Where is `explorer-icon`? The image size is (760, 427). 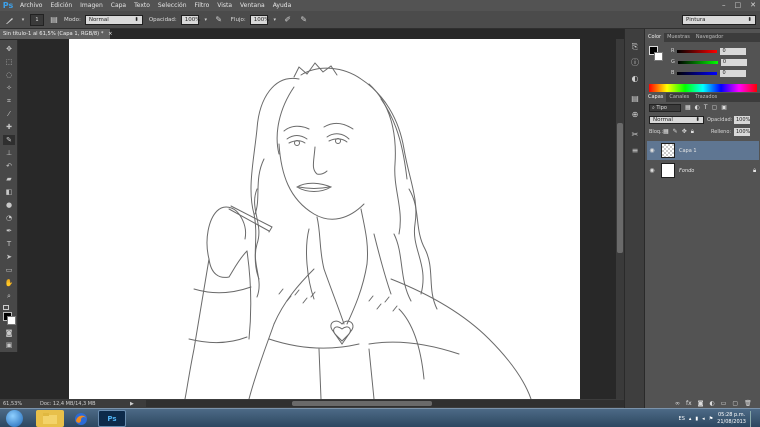
explorer-icon is located at coordinates (50, 418).